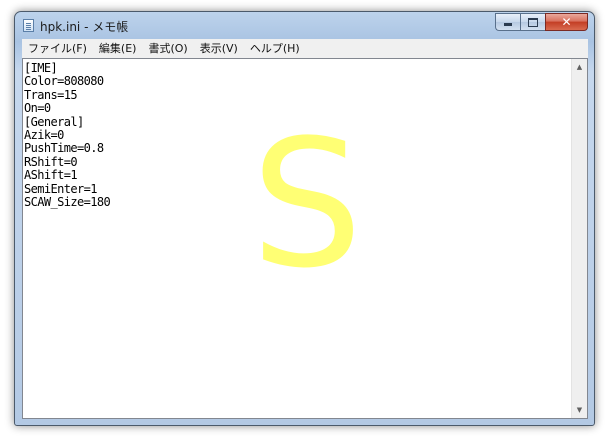 This screenshot has height=442, width=612. I want to click on caption-buttons: ✕, so click(541, 22).